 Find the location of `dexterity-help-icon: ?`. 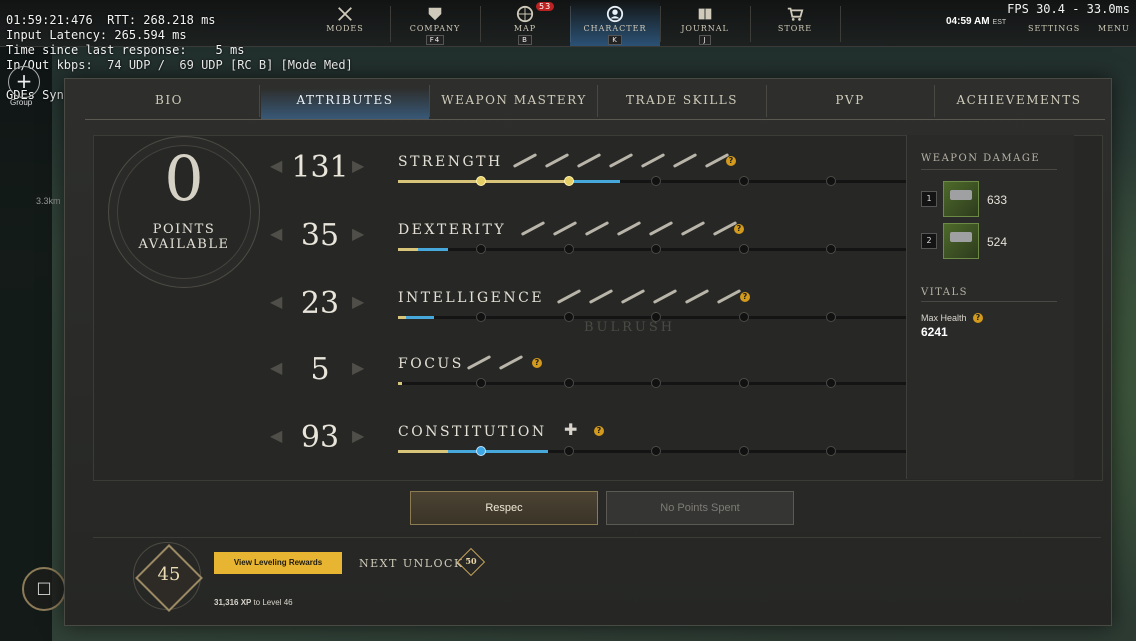

dexterity-help-icon: ? is located at coordinates (739, 229).